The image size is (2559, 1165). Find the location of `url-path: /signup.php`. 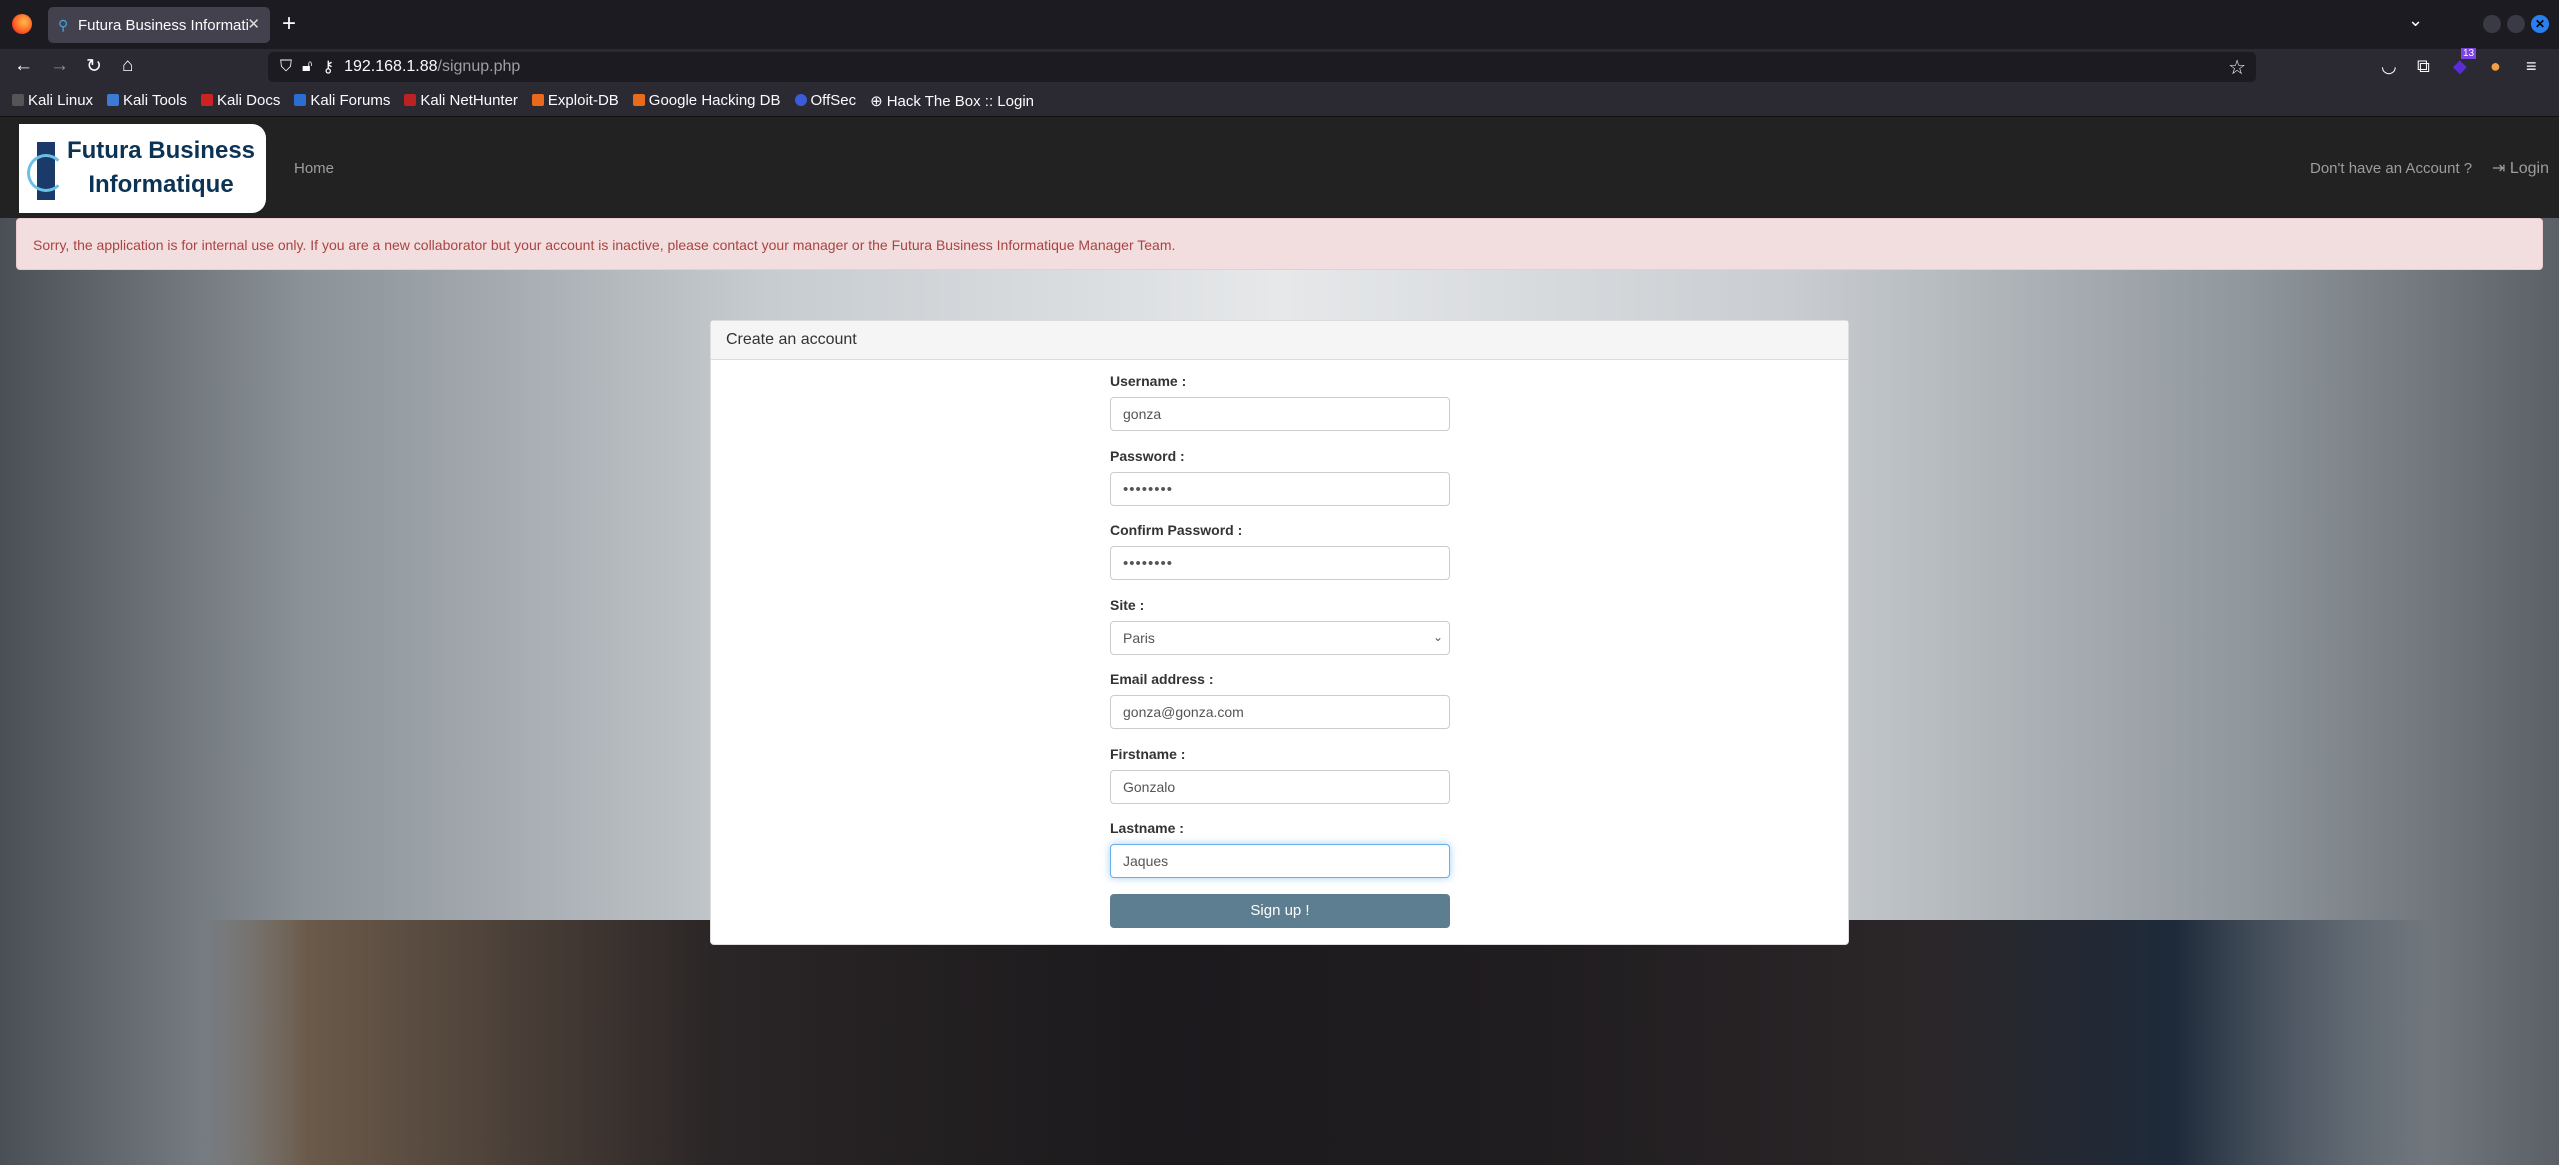

url-path: /signup.php is located at coordinates (479, 66).